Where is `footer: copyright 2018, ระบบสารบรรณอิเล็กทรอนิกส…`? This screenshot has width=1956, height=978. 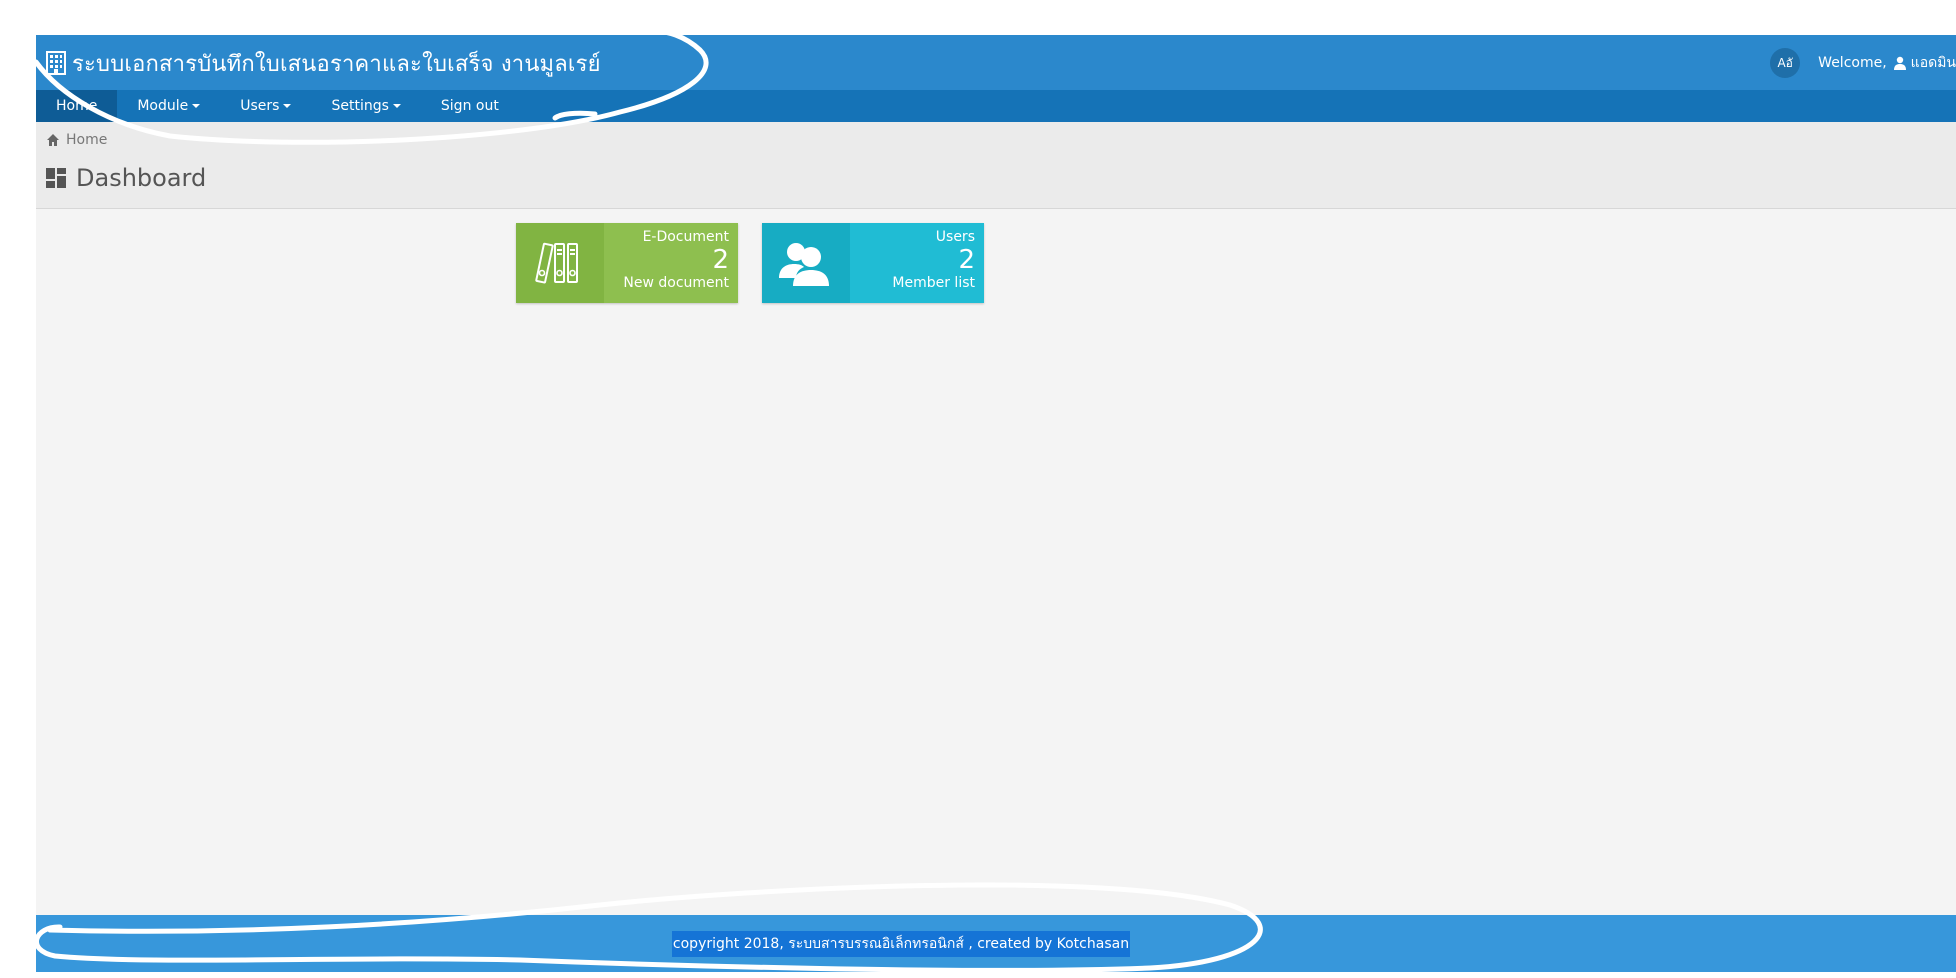 footer: copyright 2018, ระบบสารบรรณอิเล็กทรอนิกส… is located at coordinates (996, 943).